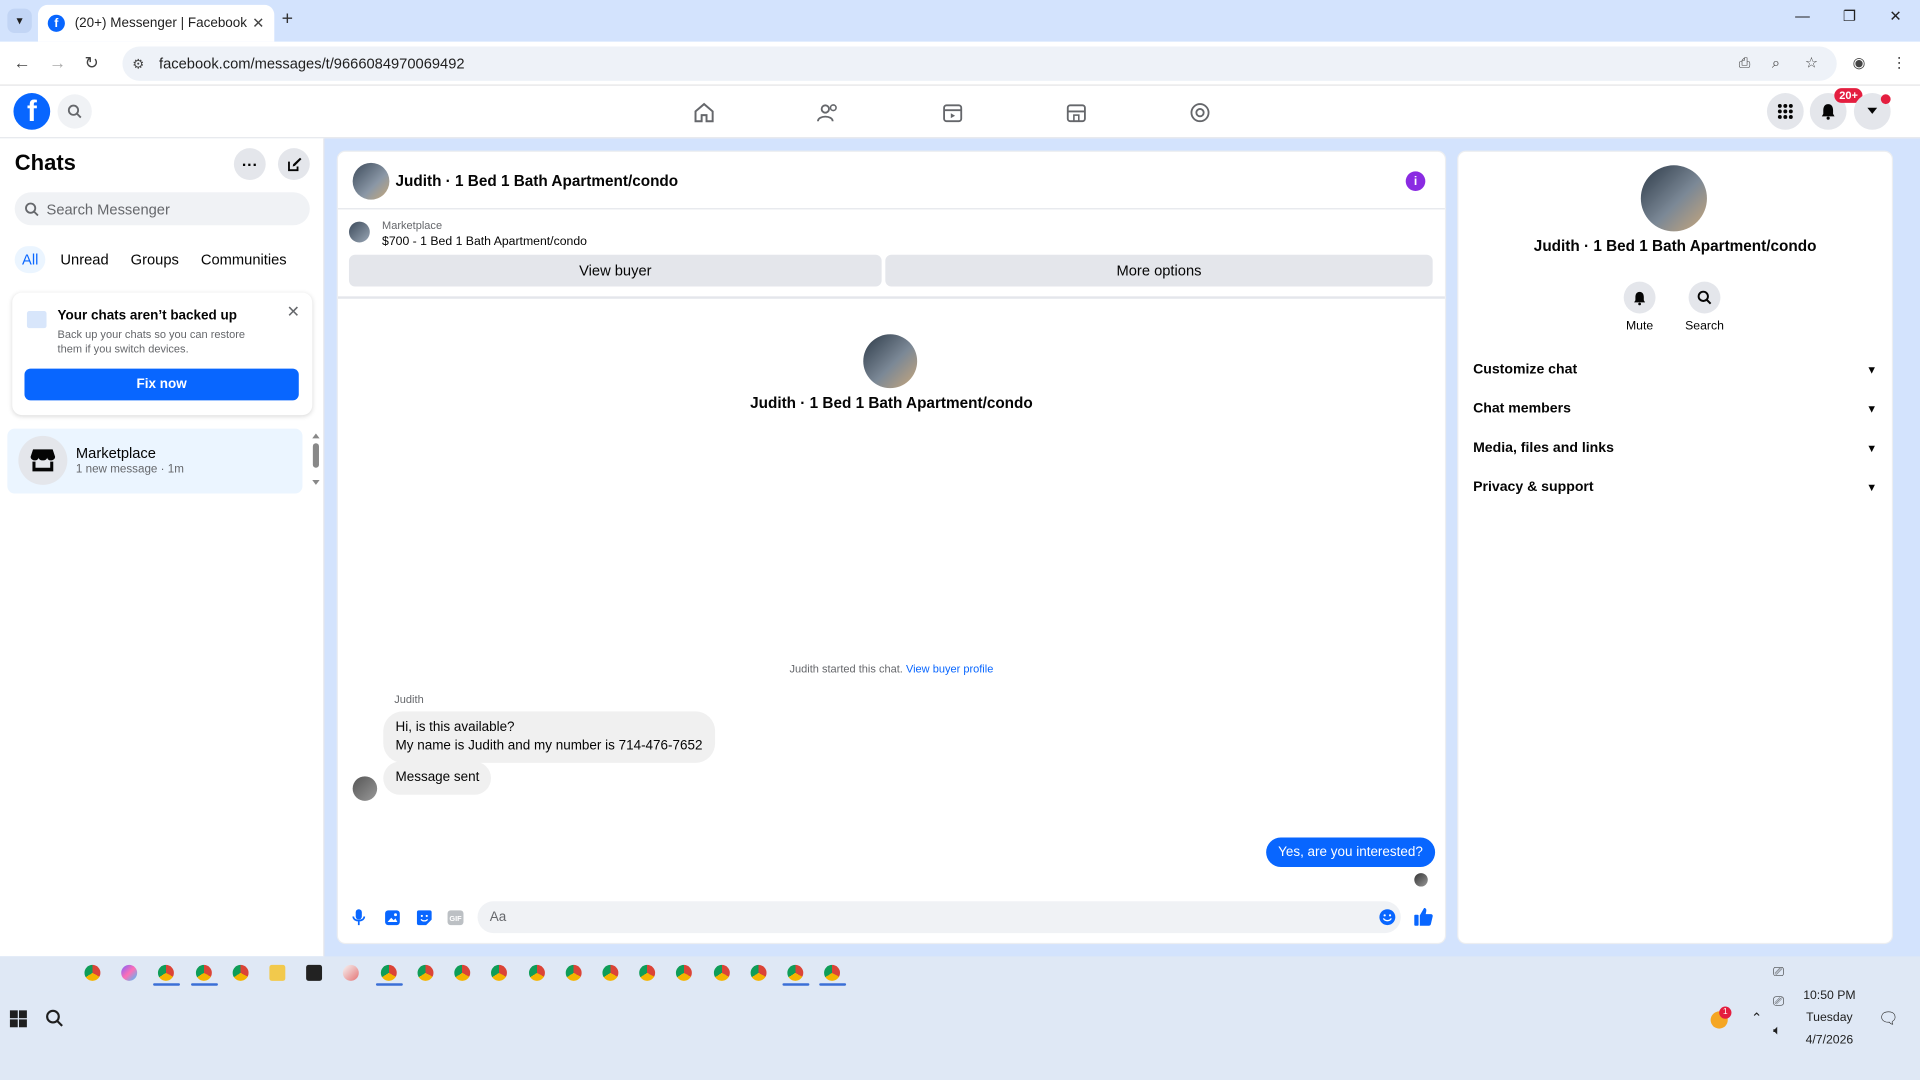 The image size is (1920, 1080). I want to click on filter-all: All, so click(30, 260).